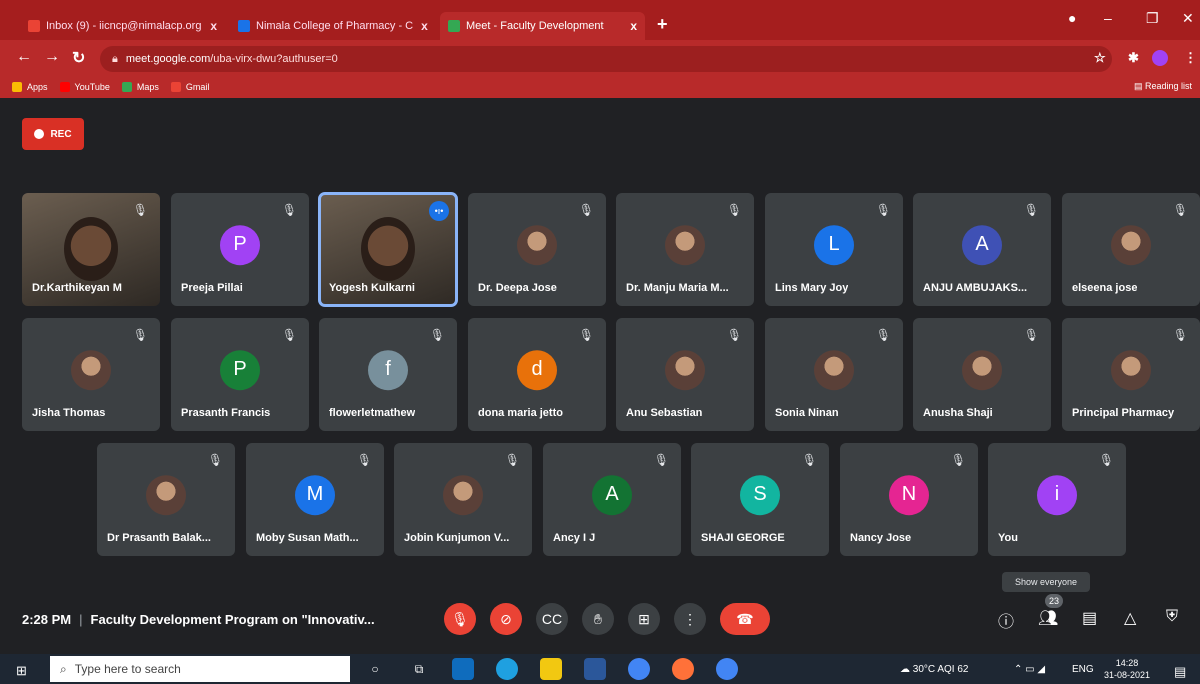 The image size is (1200, 684). What do you see at coordinates (332, 26) in the screenshot?
I see `tab-college: Nimala College of Pharmacy - C x` at bounding box center [332, 26].